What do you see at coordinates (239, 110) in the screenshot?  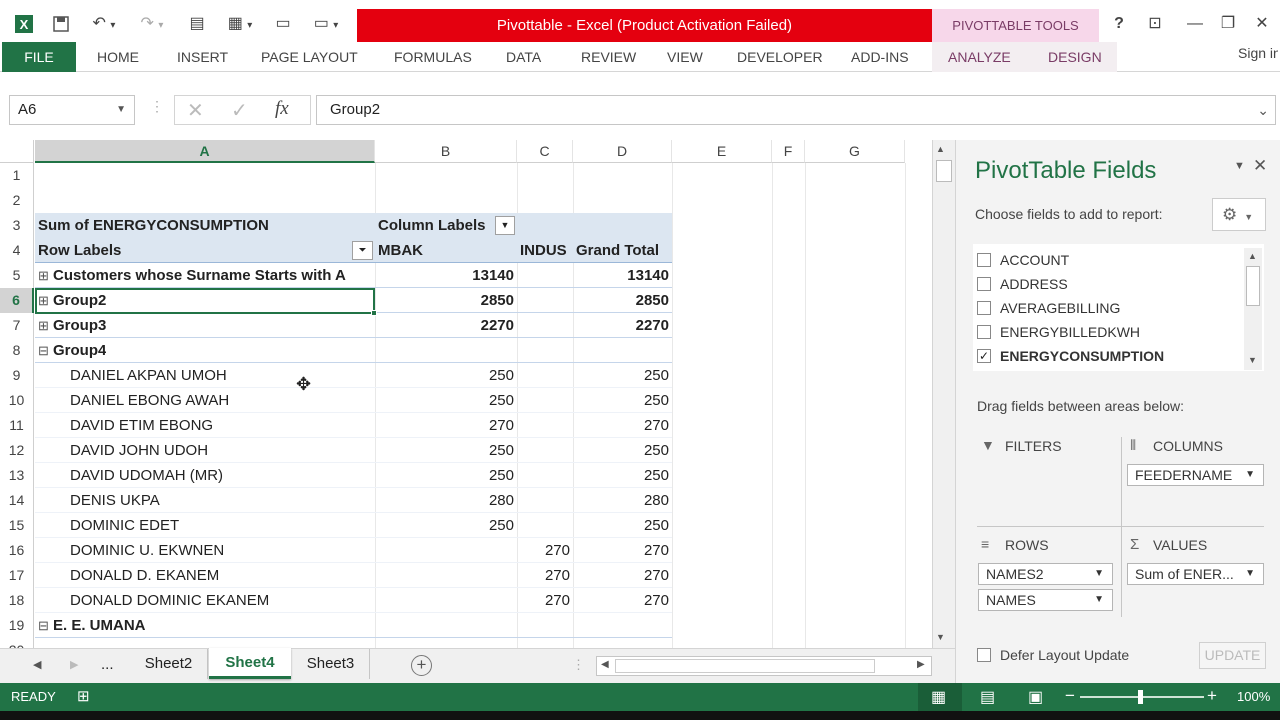 I see `enter-icon: ✓` at bounding box center [239, 110].